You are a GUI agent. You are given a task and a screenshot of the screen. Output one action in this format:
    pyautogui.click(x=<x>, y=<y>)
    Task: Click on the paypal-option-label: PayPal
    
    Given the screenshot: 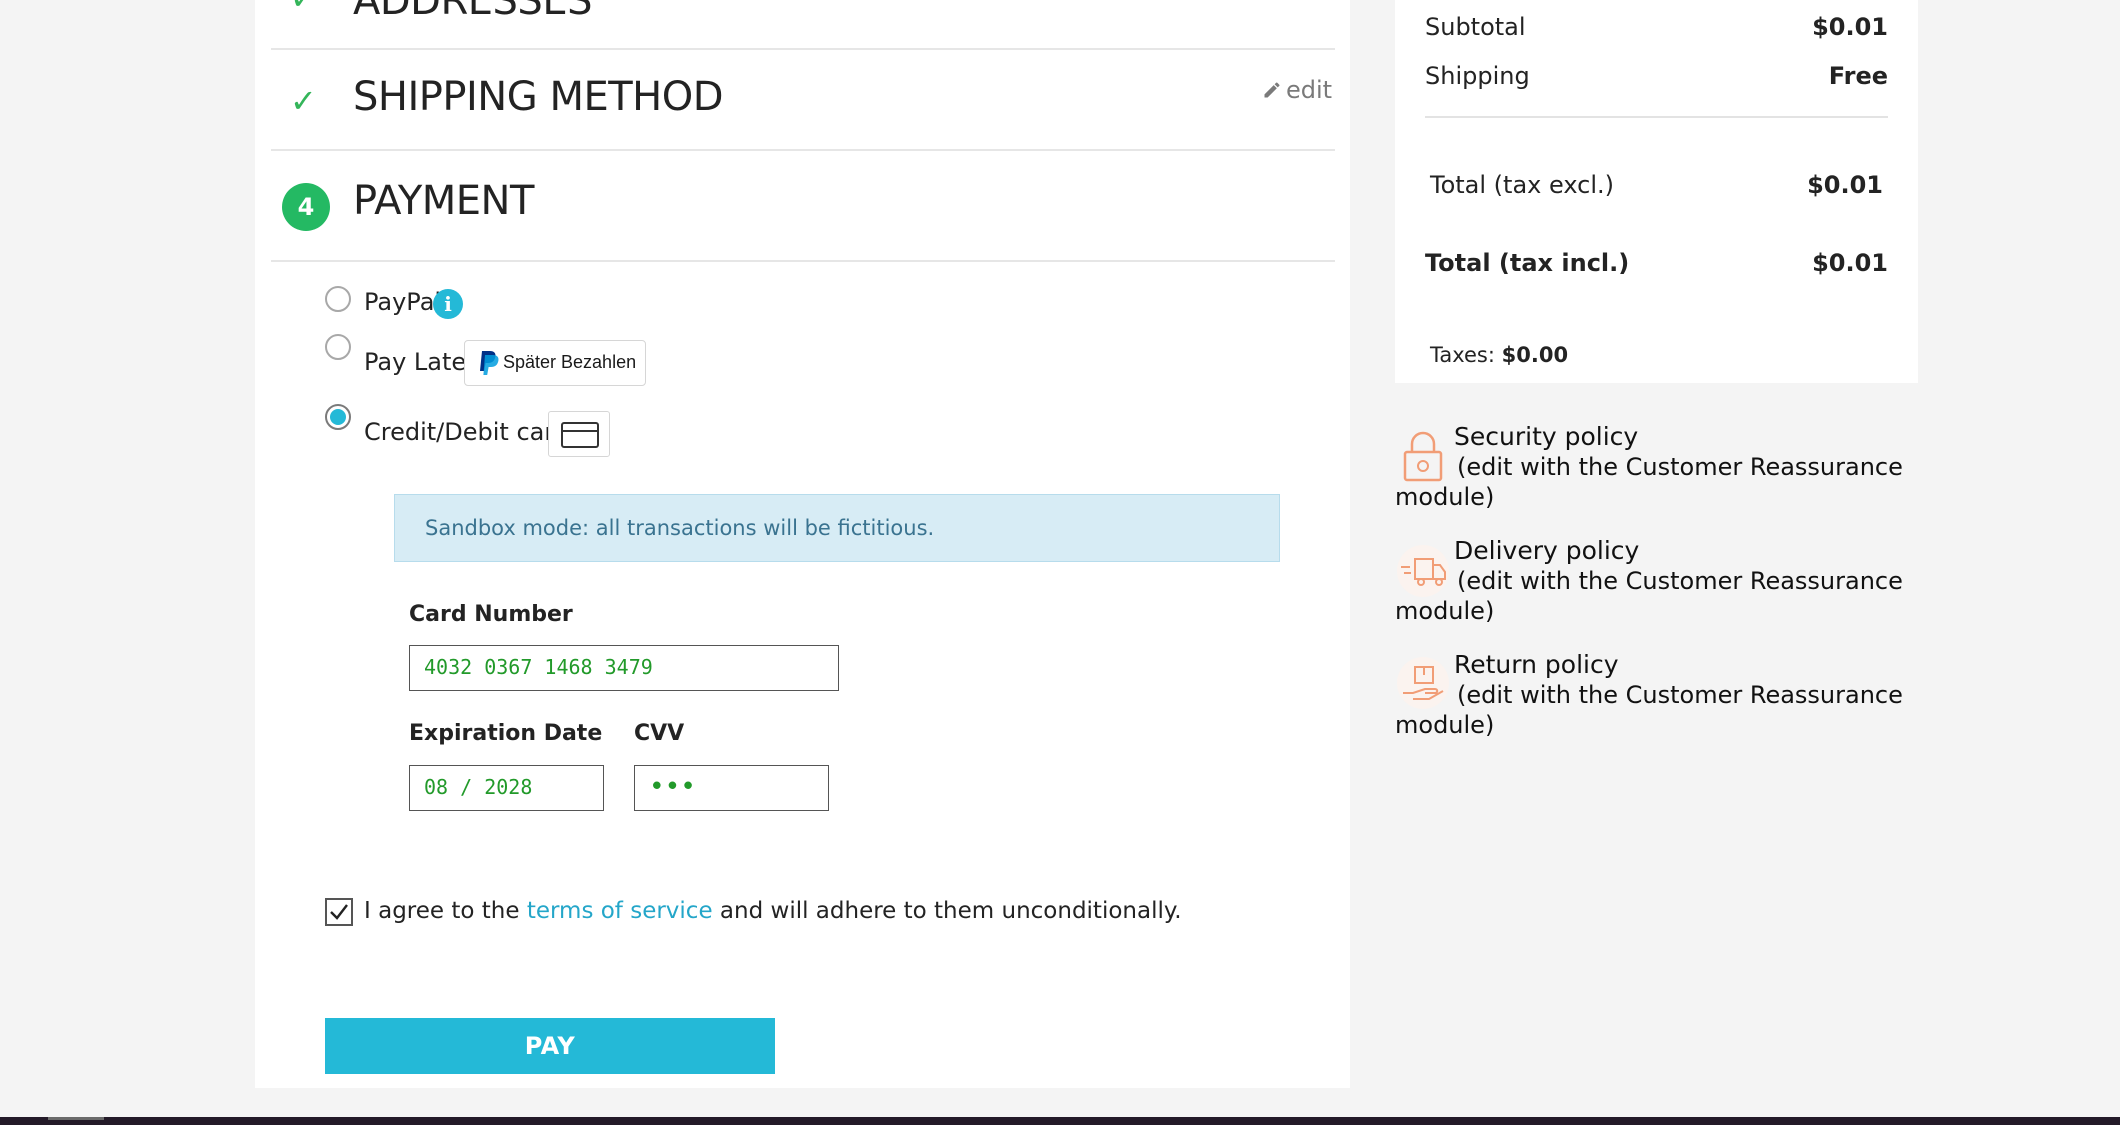 What is the action you would take?
    pyautogui.click(x=402, y=302)
    